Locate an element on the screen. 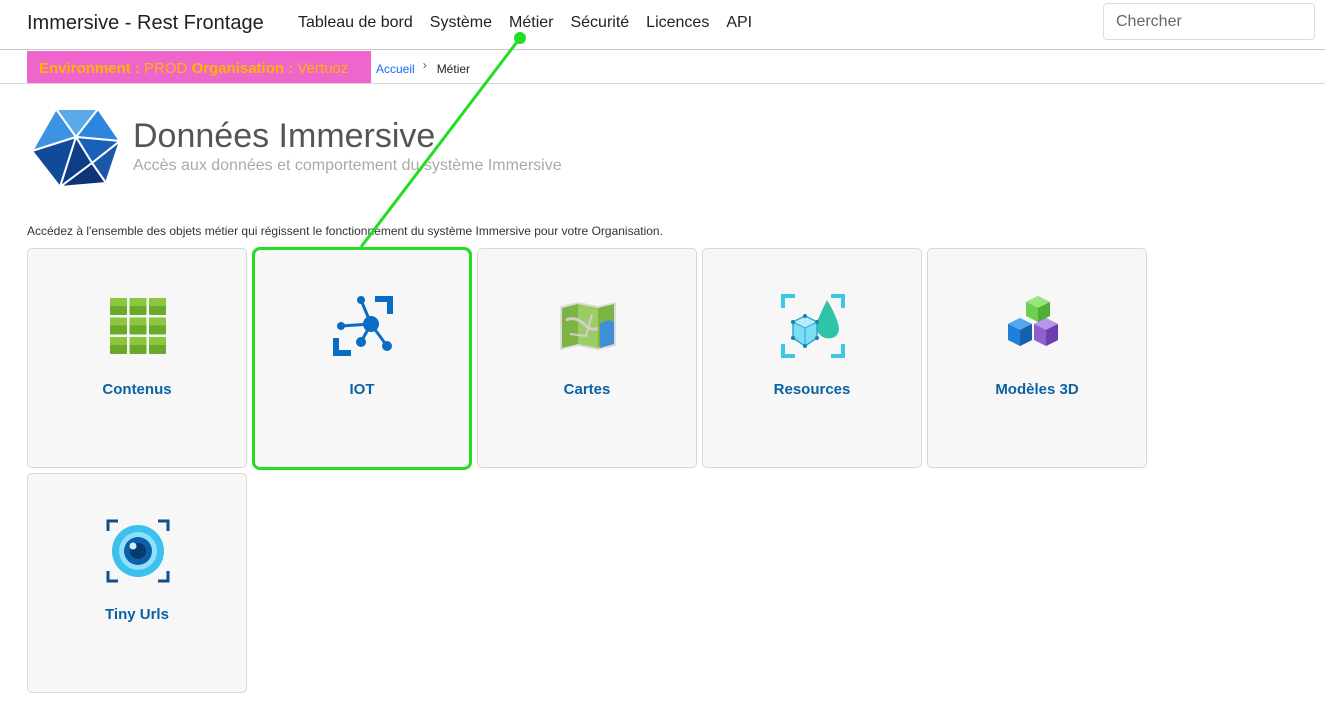 This screenshot has height=712, width=1325. tile-label: Contenus is located at coordinates (137, 389).